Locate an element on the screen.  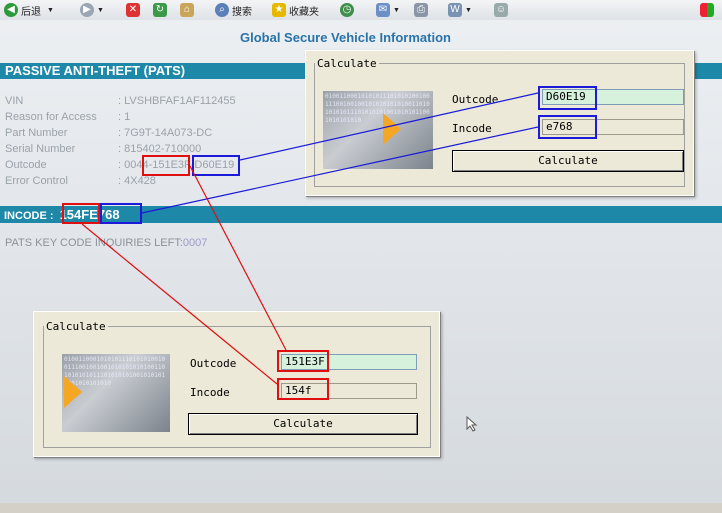
printer-icon: ⎙ is located at coordinates (421, 10).